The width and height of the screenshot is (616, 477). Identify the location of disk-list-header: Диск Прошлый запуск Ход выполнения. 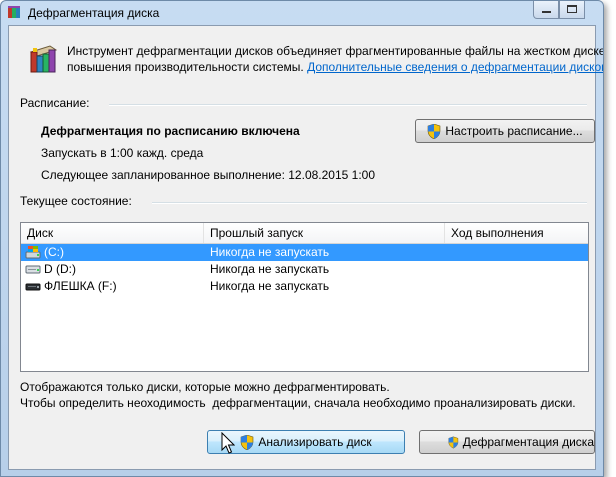
(304, 233).